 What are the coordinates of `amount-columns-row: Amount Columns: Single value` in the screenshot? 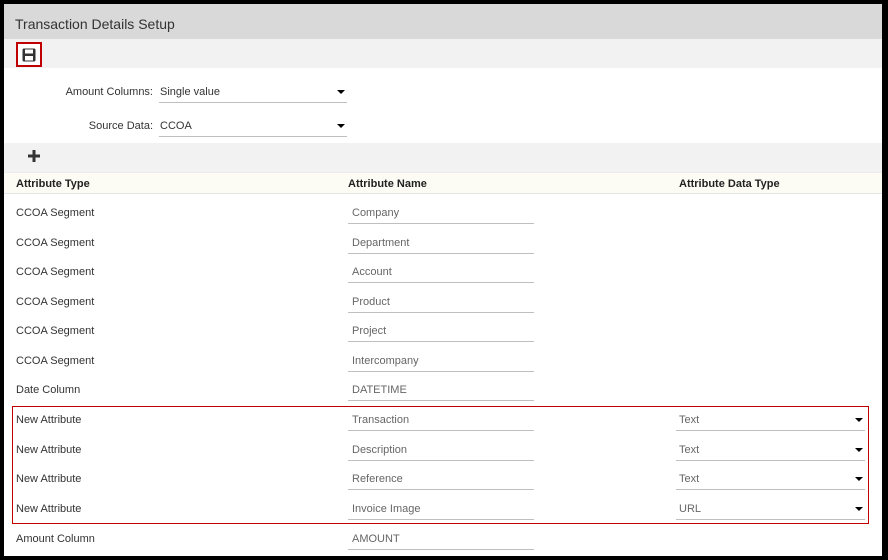 It's located at (204, 93).